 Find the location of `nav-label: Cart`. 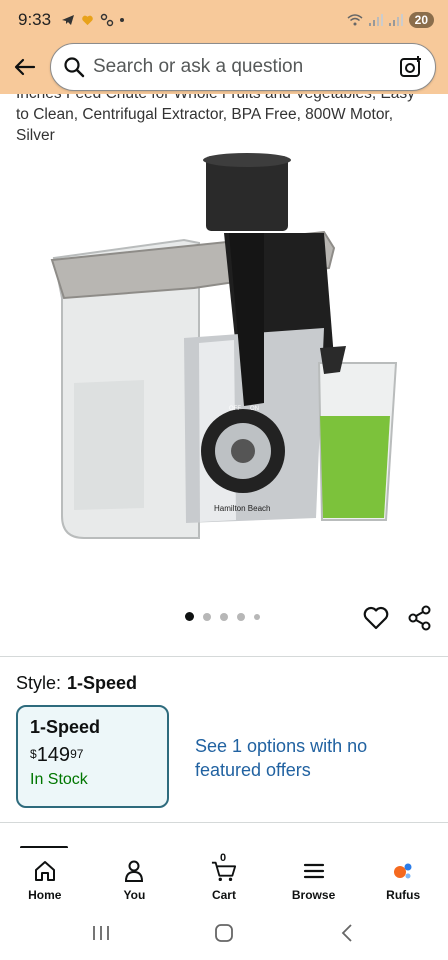

nav-label: Cart is located at coordinates (223, 895).